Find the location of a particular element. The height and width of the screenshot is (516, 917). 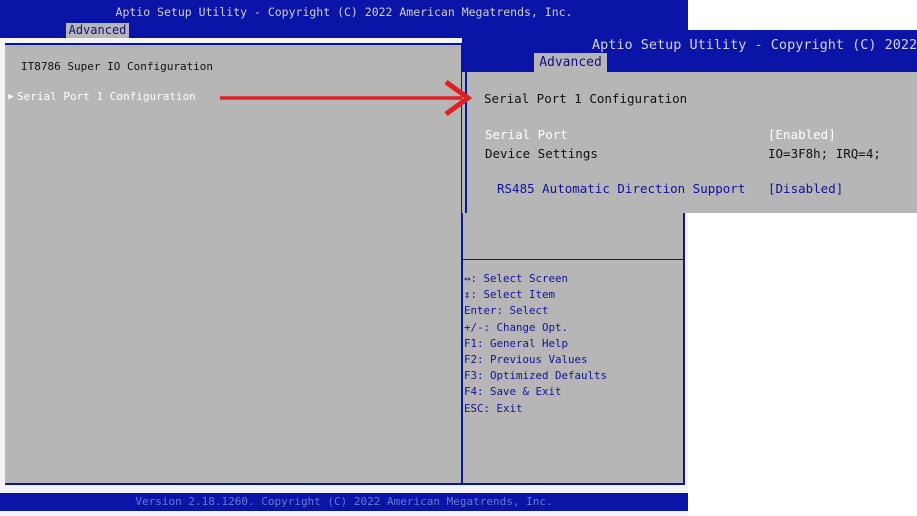

help-item: ESC: Exit is located at coordinates (493, 408).